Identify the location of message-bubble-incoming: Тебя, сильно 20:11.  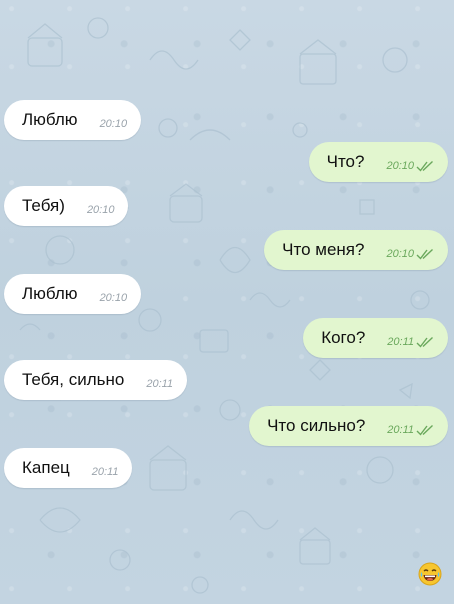
(96, 380).